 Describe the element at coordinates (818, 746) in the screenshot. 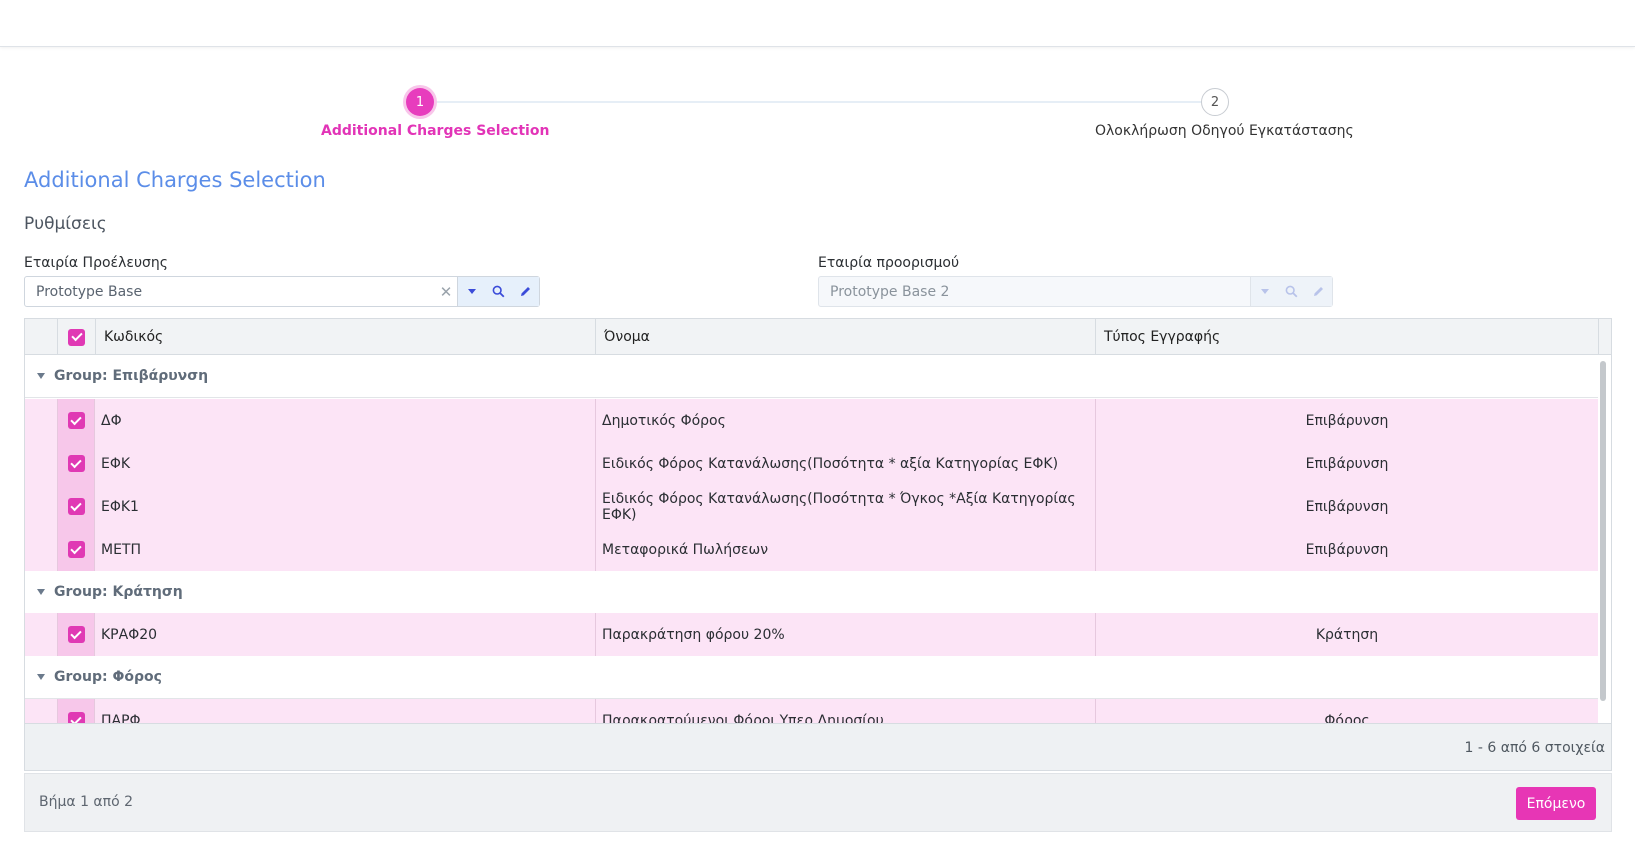

I see `grid-pager: 1 - 6 από 6 στοιχεία` at that location.